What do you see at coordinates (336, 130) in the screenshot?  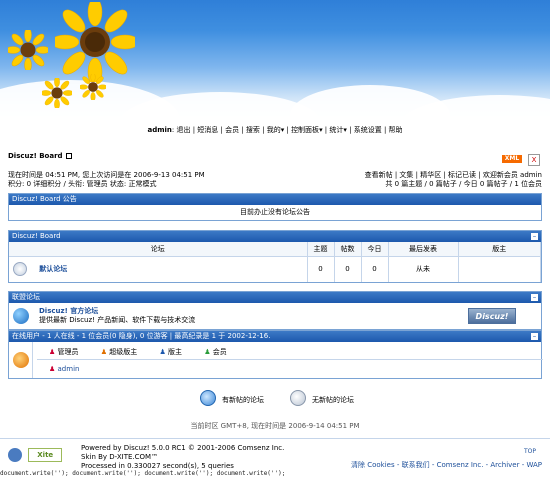 I see `nav-stats: 统计` at bounding box center [336, 130].